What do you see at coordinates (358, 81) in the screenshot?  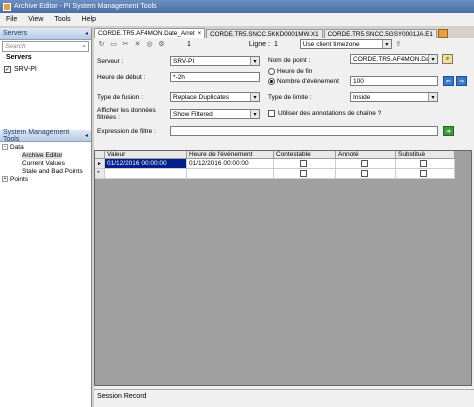 I see `nombre-evt-value: 100` at bounding box center [358, 81].